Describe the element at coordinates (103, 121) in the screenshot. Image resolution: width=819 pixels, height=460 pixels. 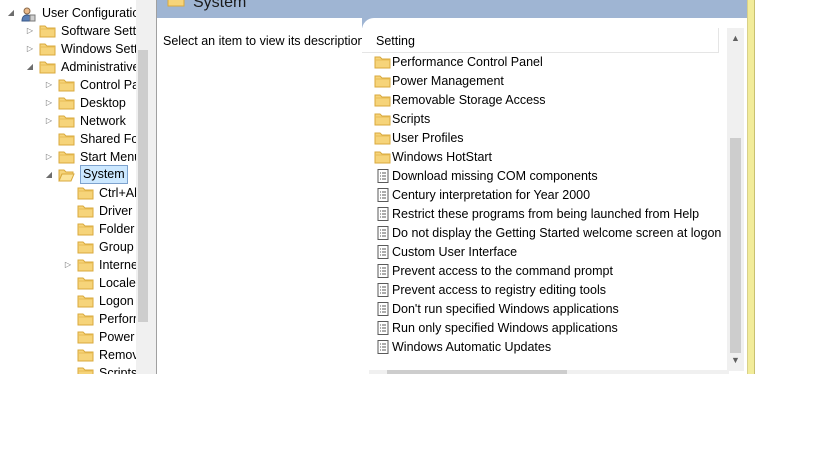
I see `tree-item-label: Network` at that location.